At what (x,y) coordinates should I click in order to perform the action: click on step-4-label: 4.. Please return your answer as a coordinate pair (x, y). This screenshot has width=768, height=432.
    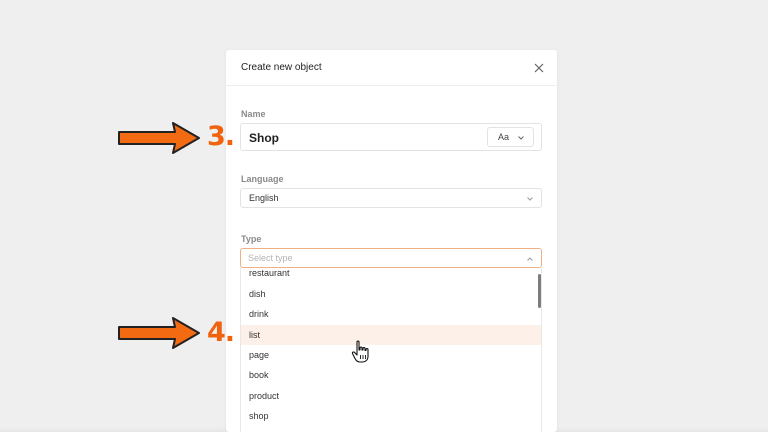
    Looking at the image, I should click on (221, 332).